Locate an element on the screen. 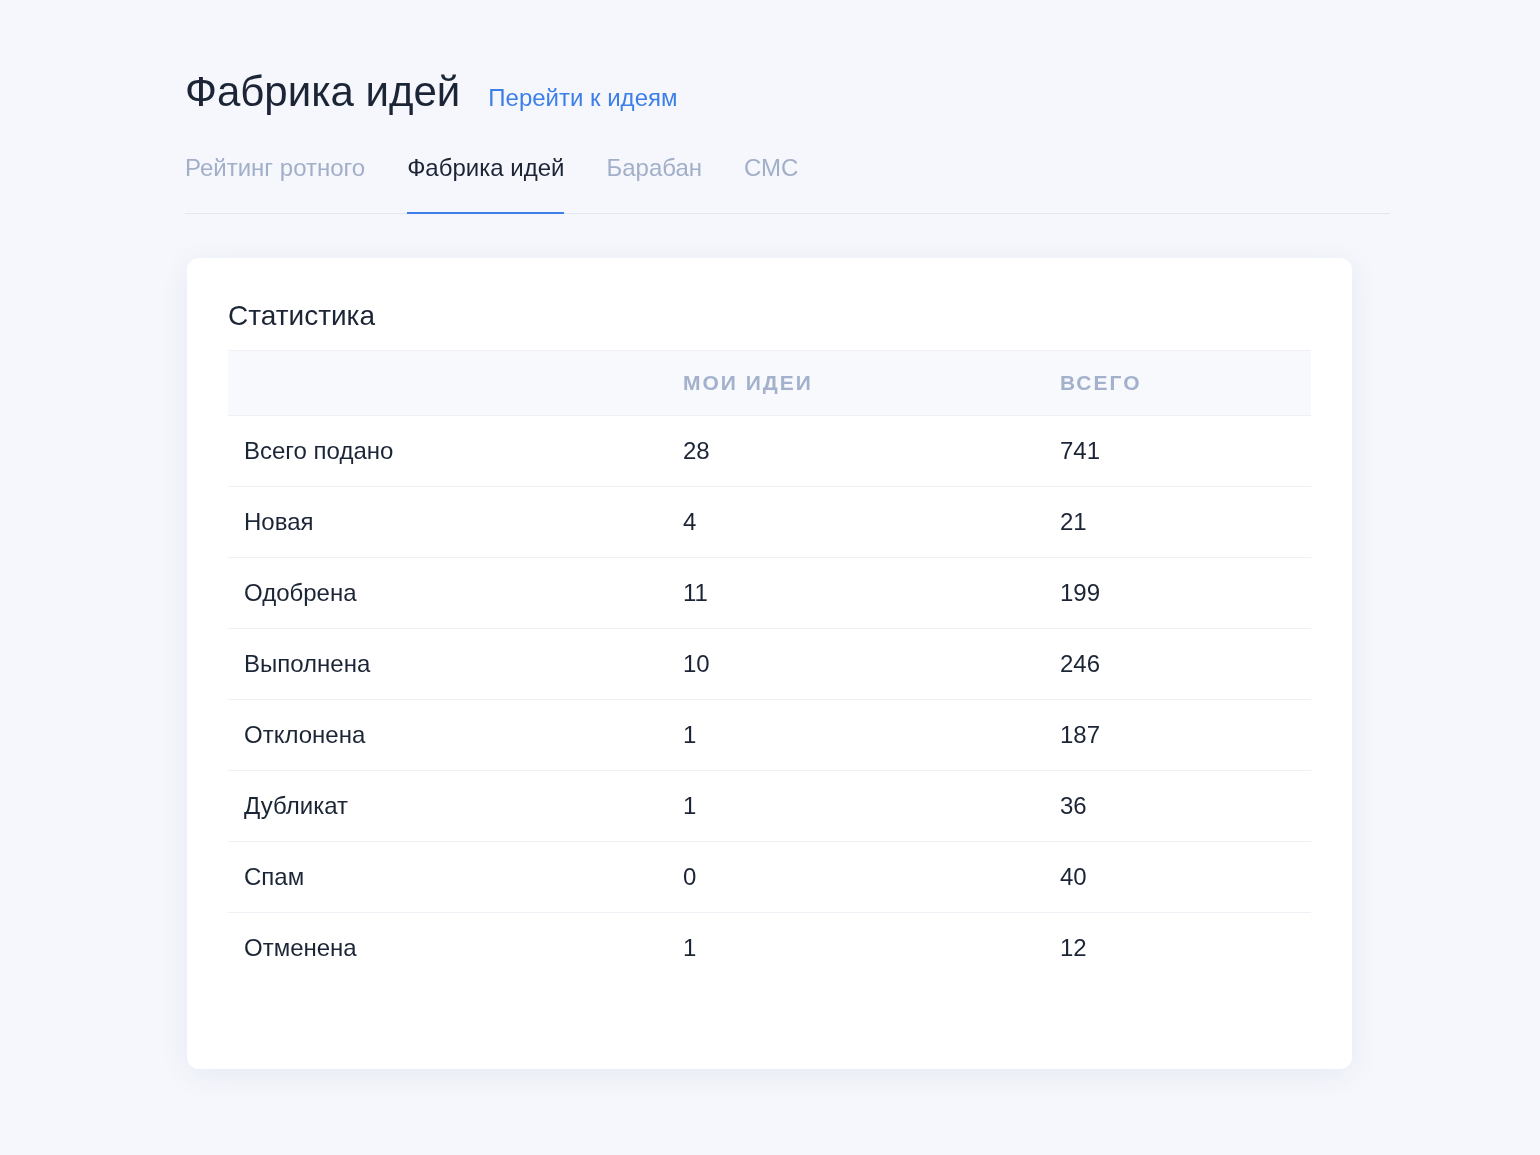 This screenshot has height=1155, width=1540. table-cell: 246 is located at coordinates (1177, 664).